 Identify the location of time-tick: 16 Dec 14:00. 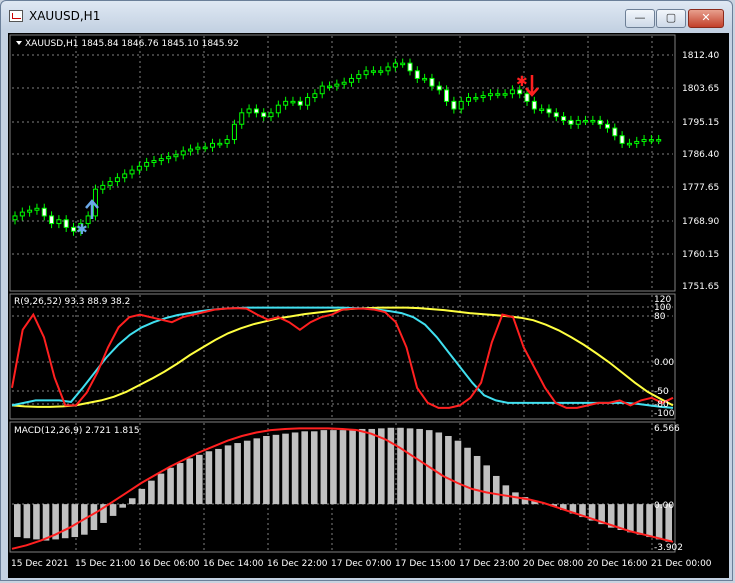
(233, 564).